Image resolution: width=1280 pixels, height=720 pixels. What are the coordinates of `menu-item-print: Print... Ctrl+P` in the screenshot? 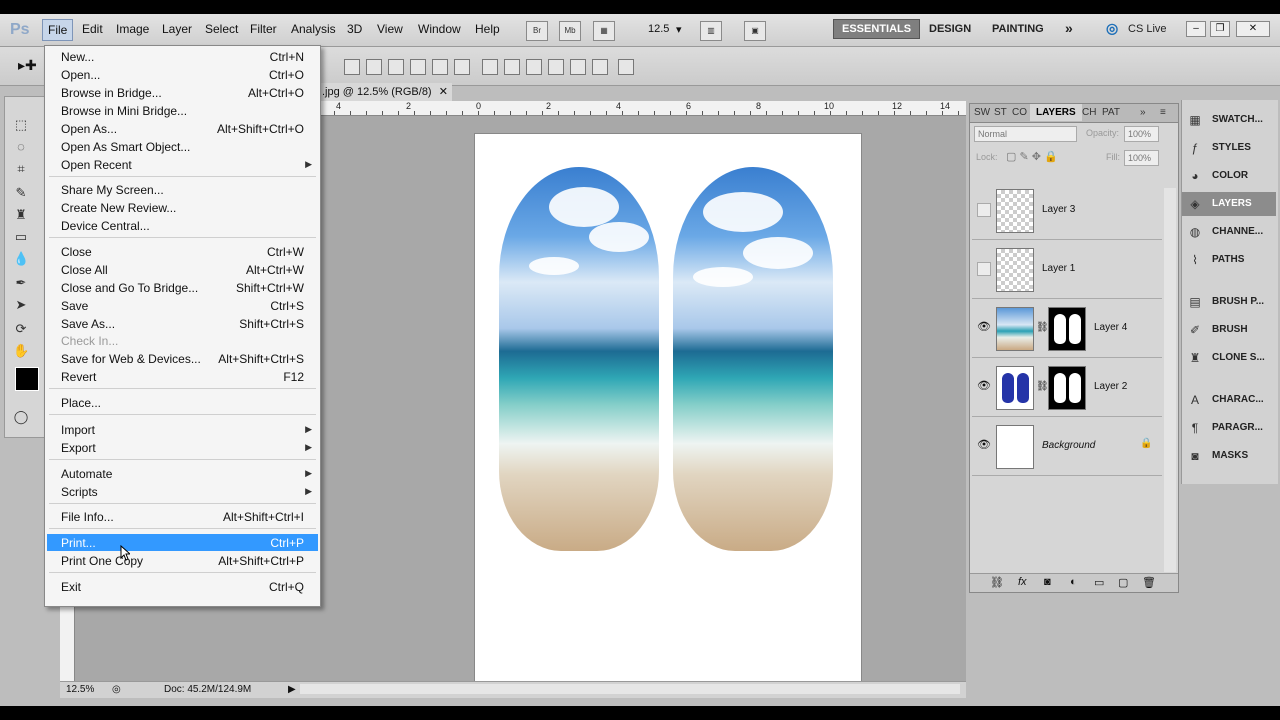 It's located at (182, 542).